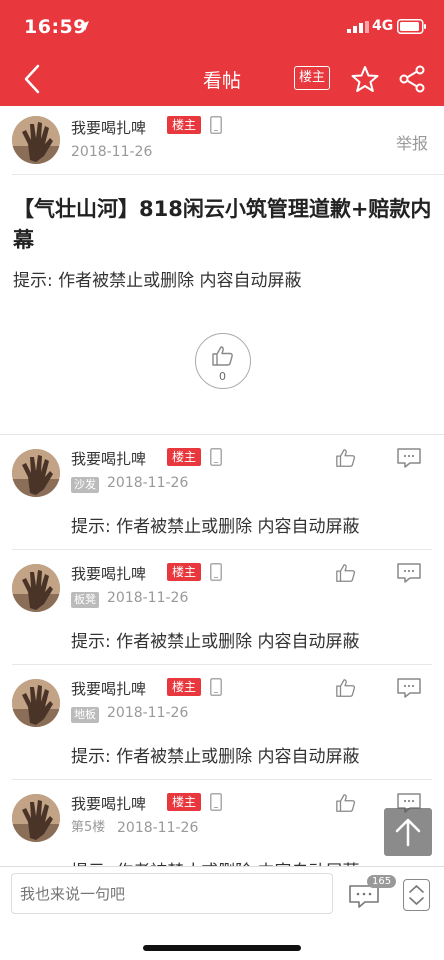  I want to click on reply-input, so click(172, 893).